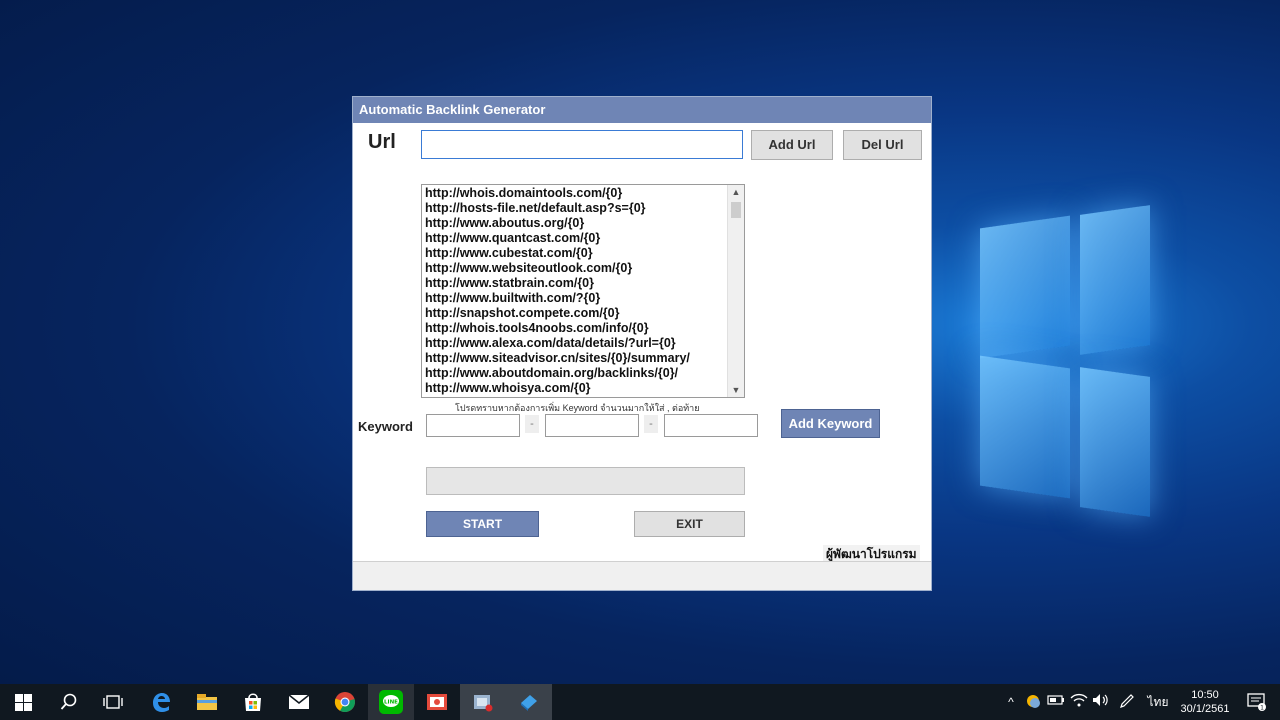 This screenshot has width=1280, height=720. I want to click on line-app-icon: LINE, so click(391, 702).